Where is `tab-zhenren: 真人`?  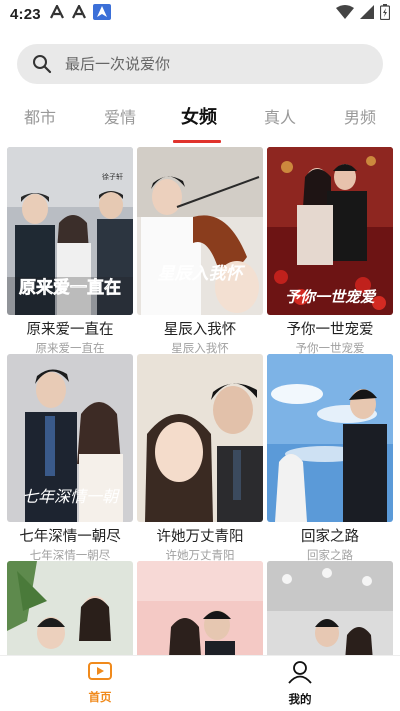
tab-zhenren: 真人 is located at coordinates (280, 116).